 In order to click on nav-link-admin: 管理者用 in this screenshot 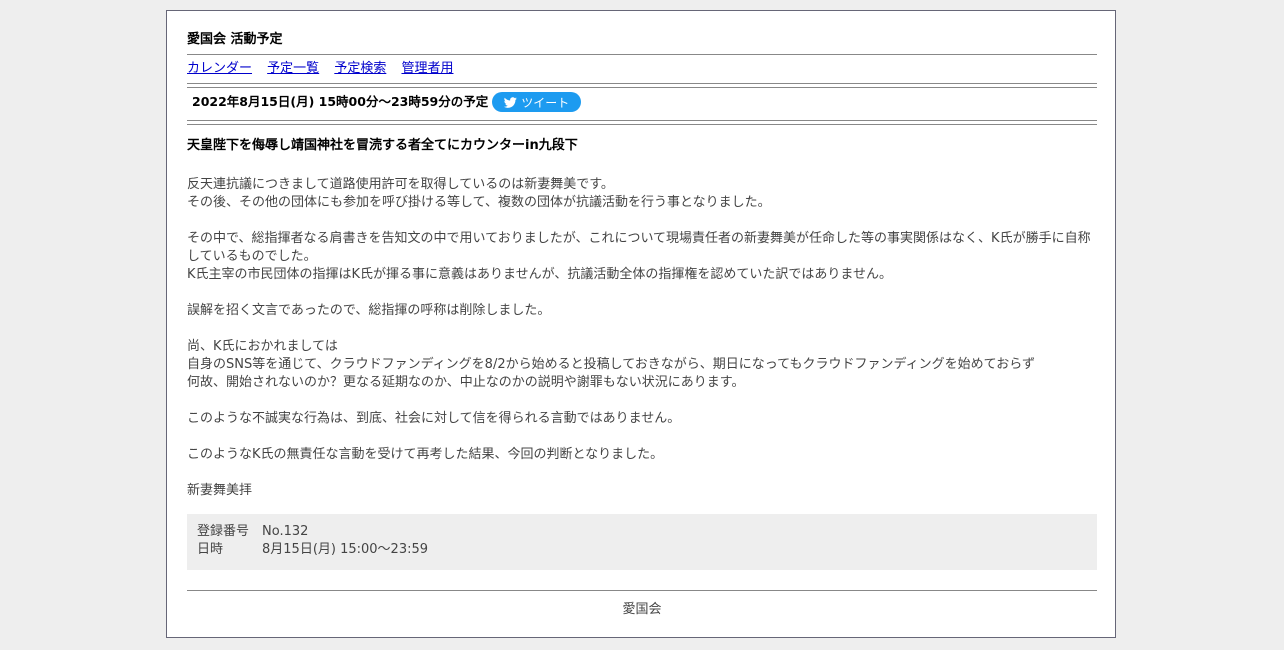, I will do `click(427, 68)`.